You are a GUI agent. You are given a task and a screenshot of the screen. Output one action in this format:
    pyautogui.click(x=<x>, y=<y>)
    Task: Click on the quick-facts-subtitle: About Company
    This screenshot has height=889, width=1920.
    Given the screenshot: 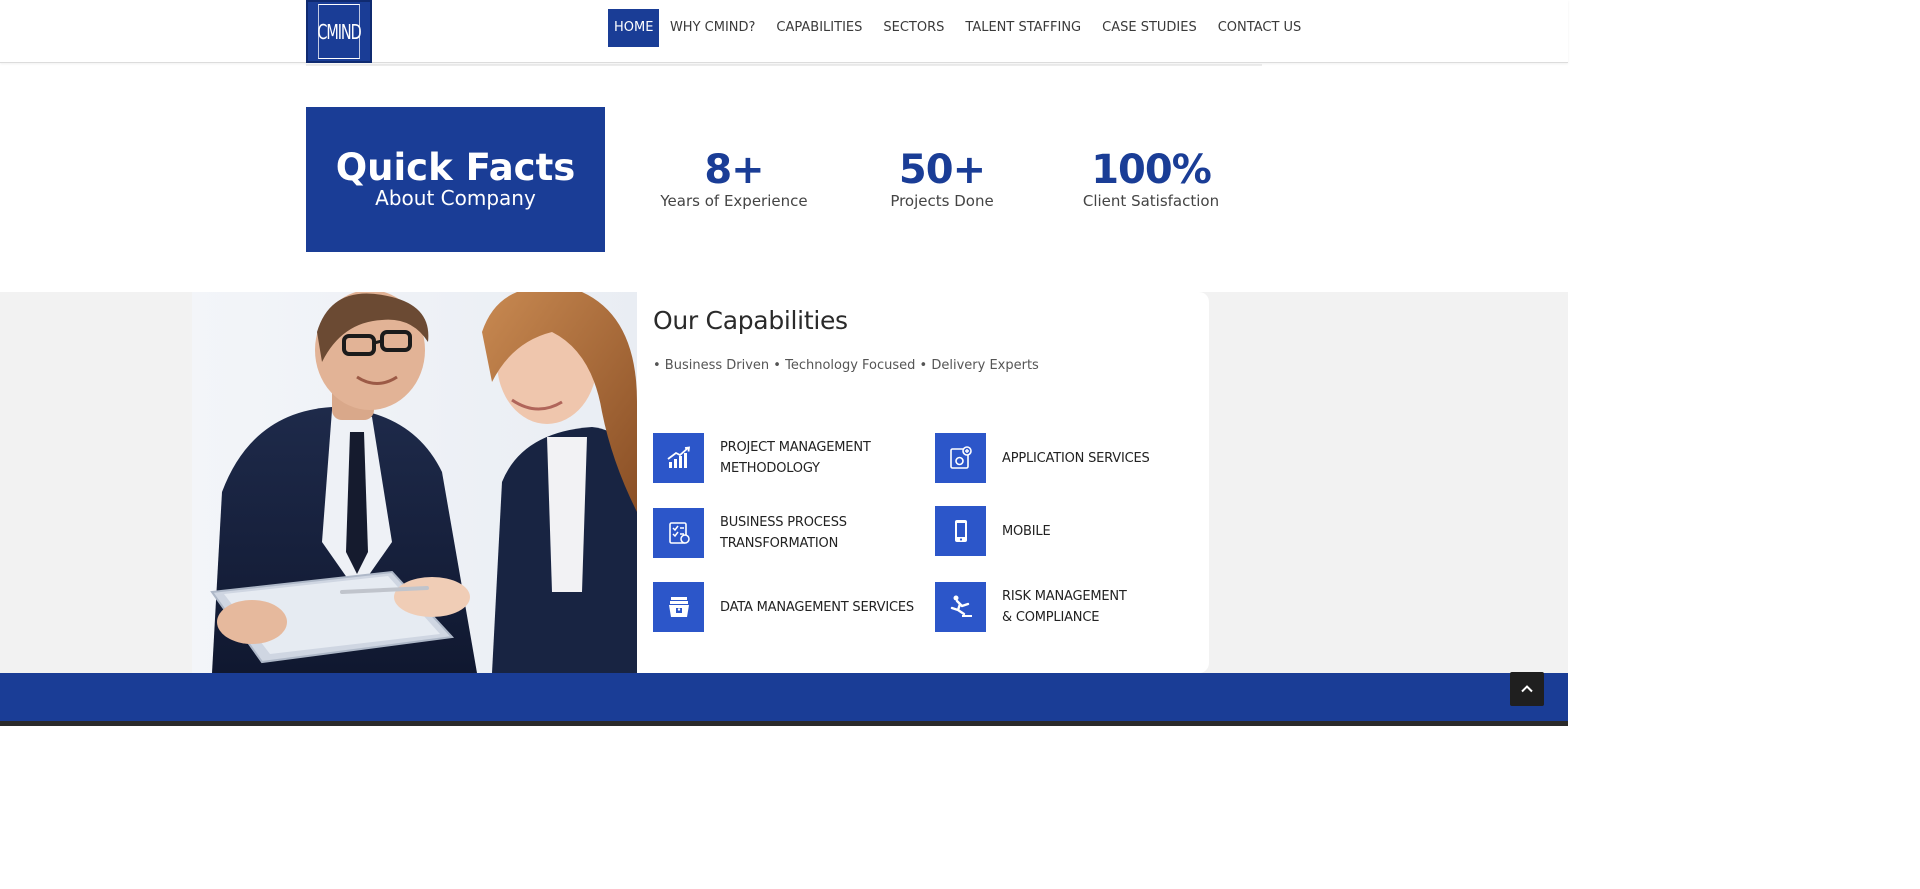 What is the action you would take?
    pyautogui.click(x=455, y=198)
    